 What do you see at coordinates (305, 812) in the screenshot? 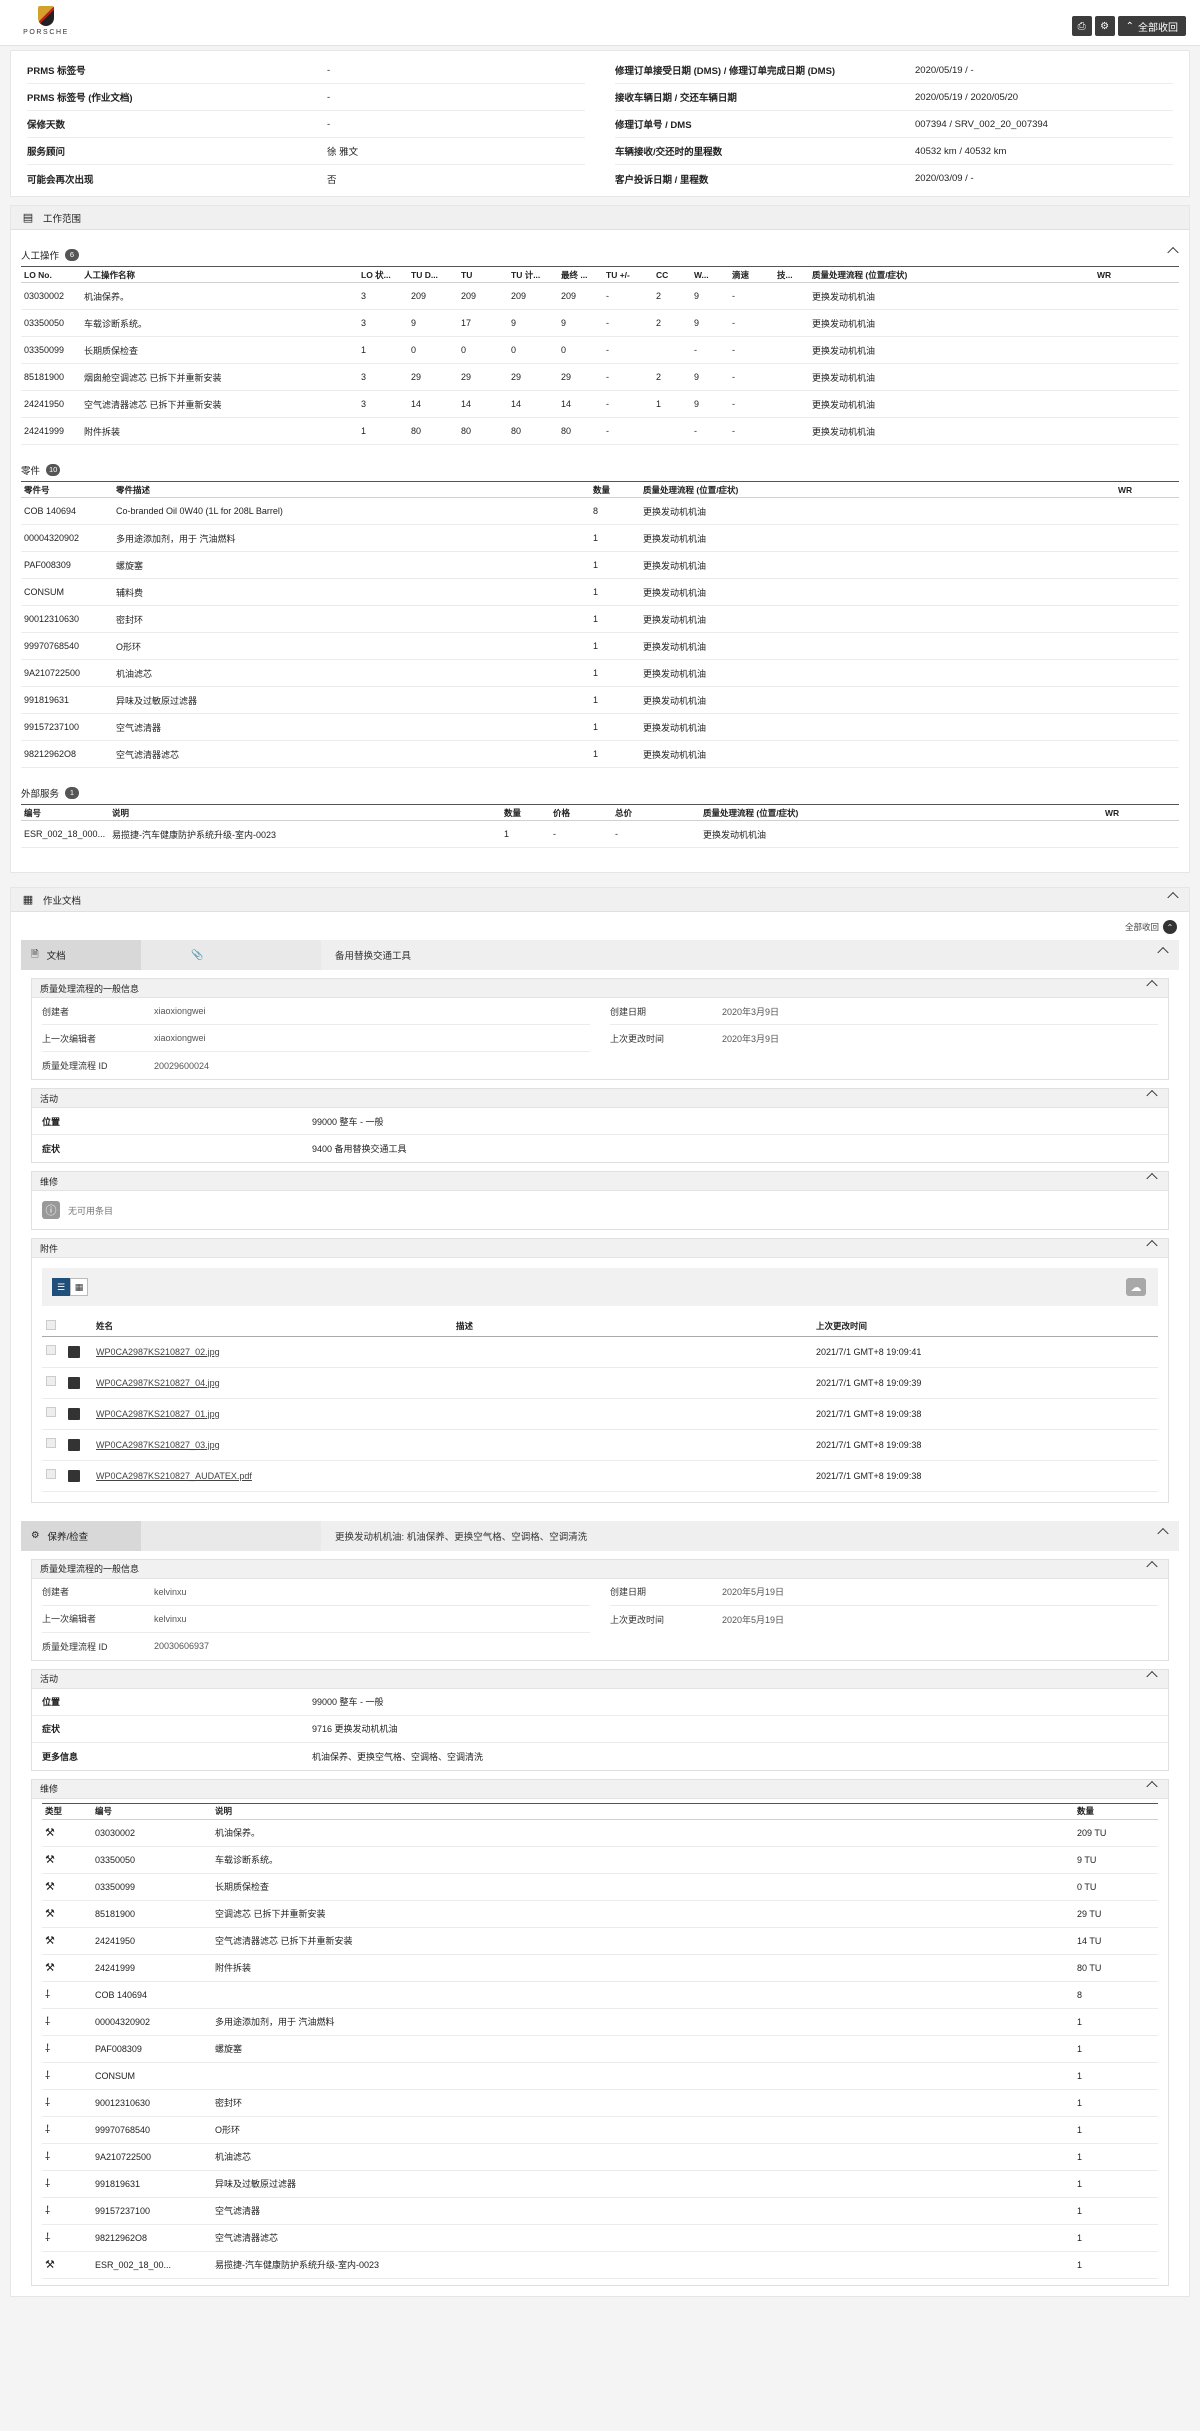
I see `external-column-header: 说明` at bounding box center [305, 812].